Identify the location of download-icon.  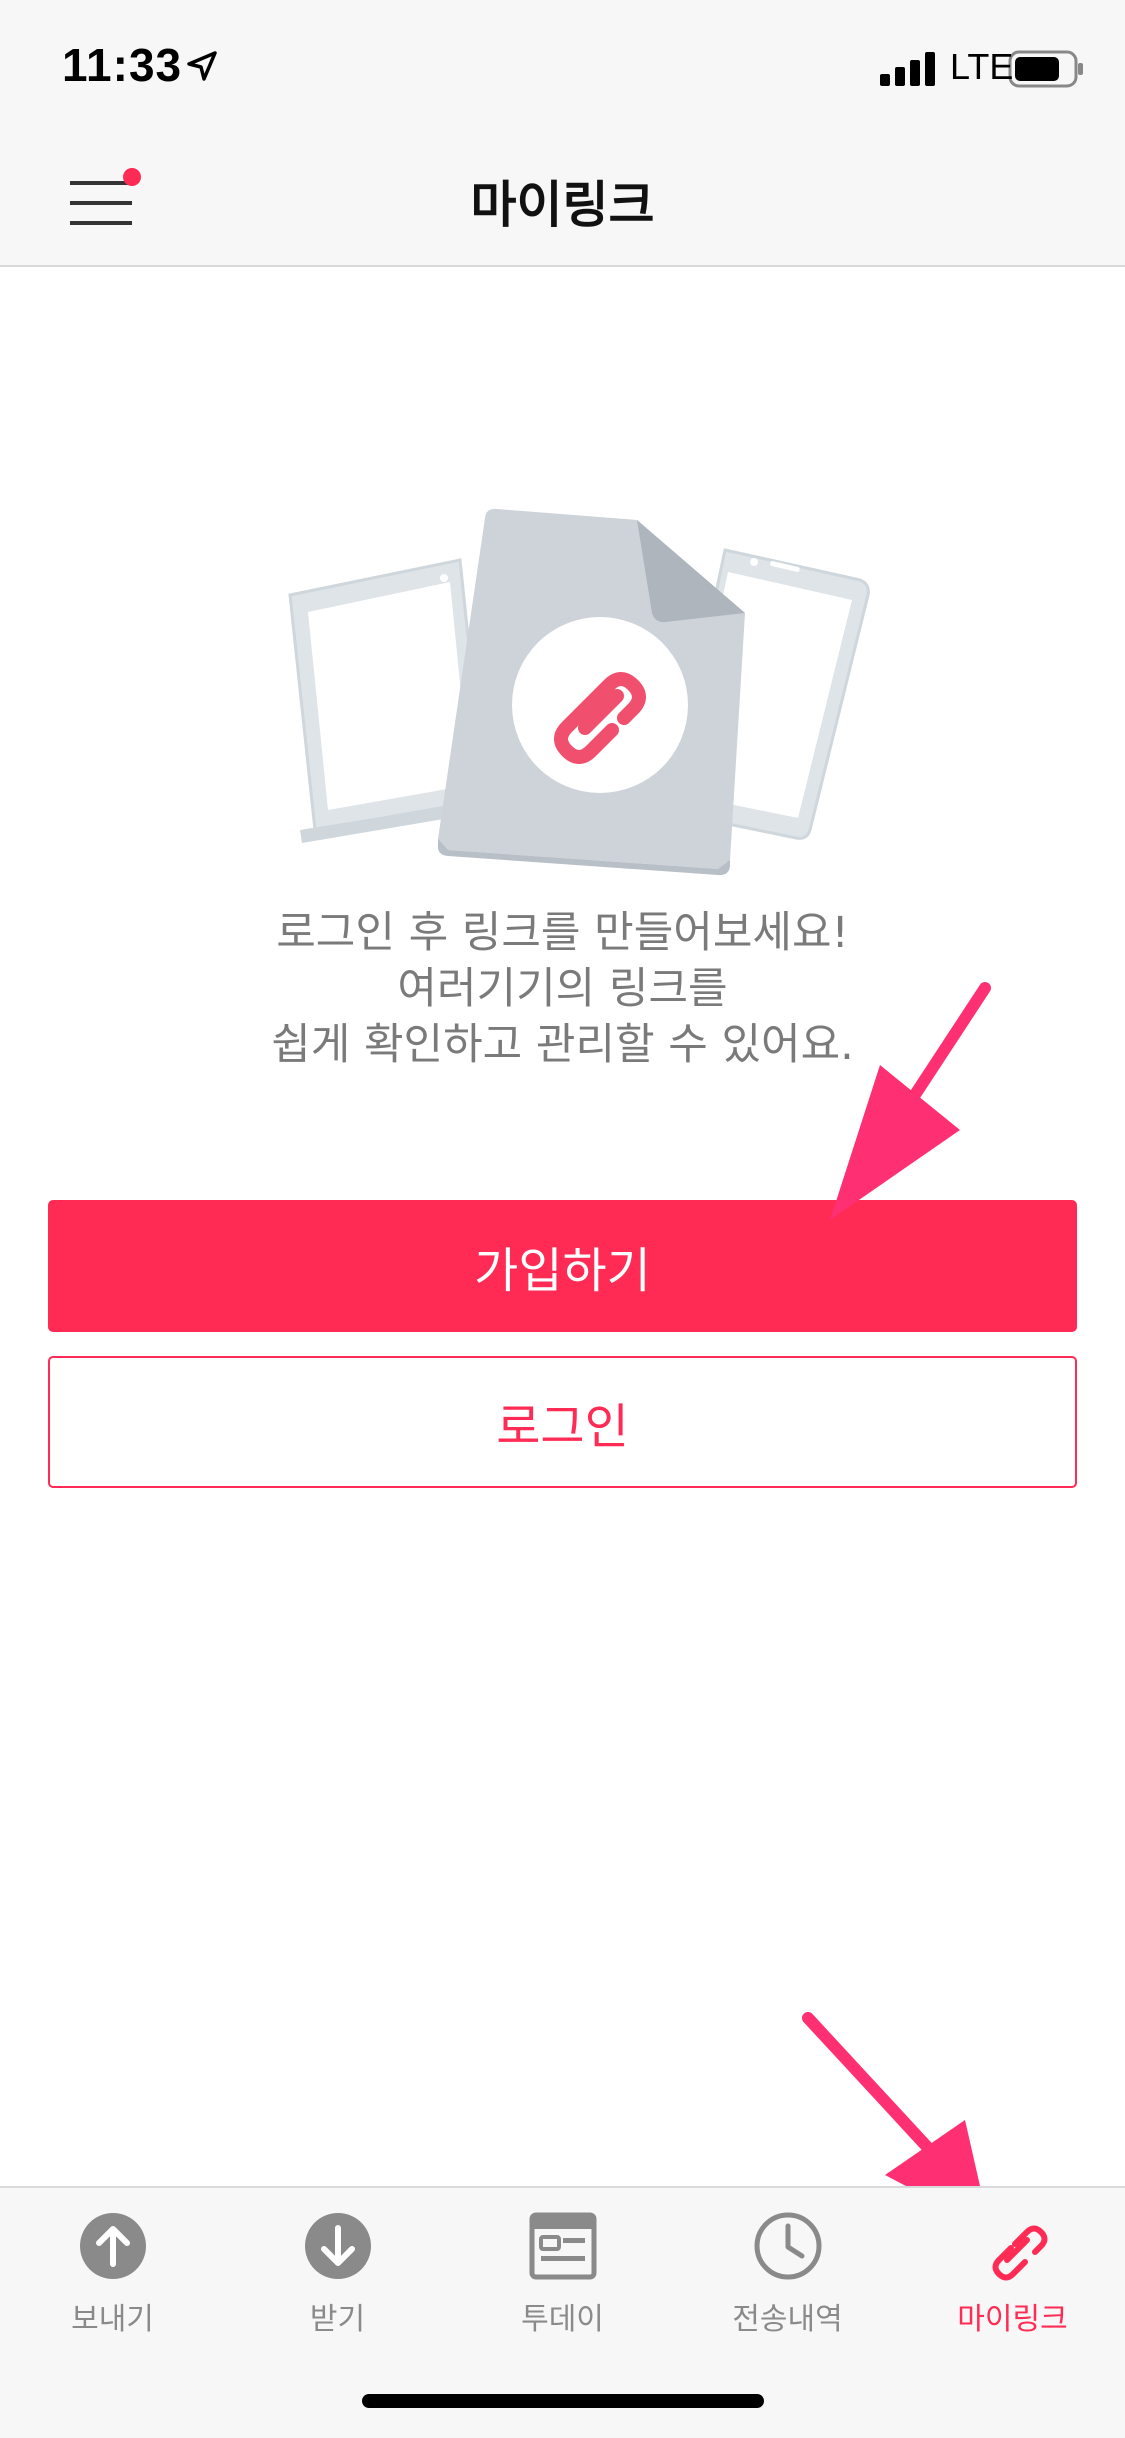
(337, 2246).